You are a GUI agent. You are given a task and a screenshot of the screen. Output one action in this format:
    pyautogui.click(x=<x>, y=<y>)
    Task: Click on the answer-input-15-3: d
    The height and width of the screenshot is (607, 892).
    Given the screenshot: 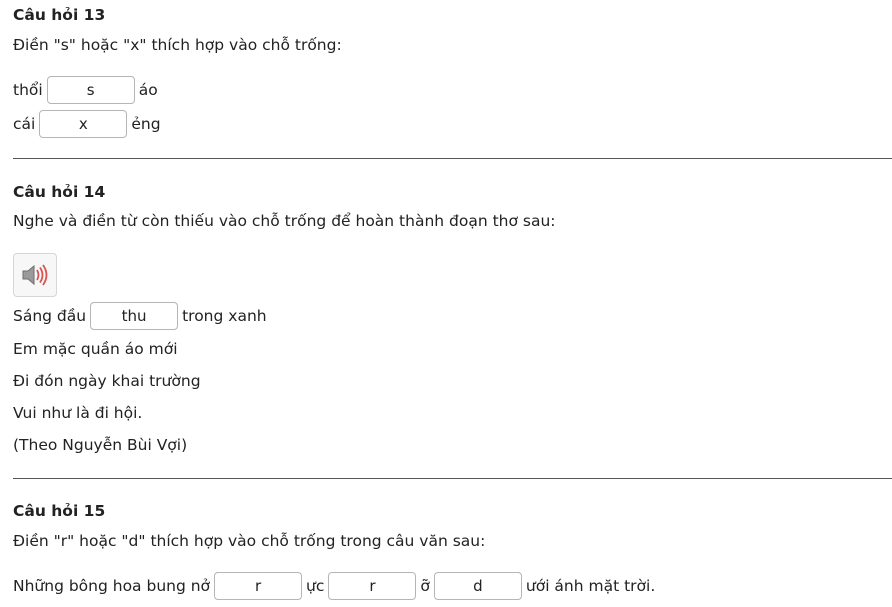 What is the action you would take?
    pyautogui.click(x=477, y=586)
    